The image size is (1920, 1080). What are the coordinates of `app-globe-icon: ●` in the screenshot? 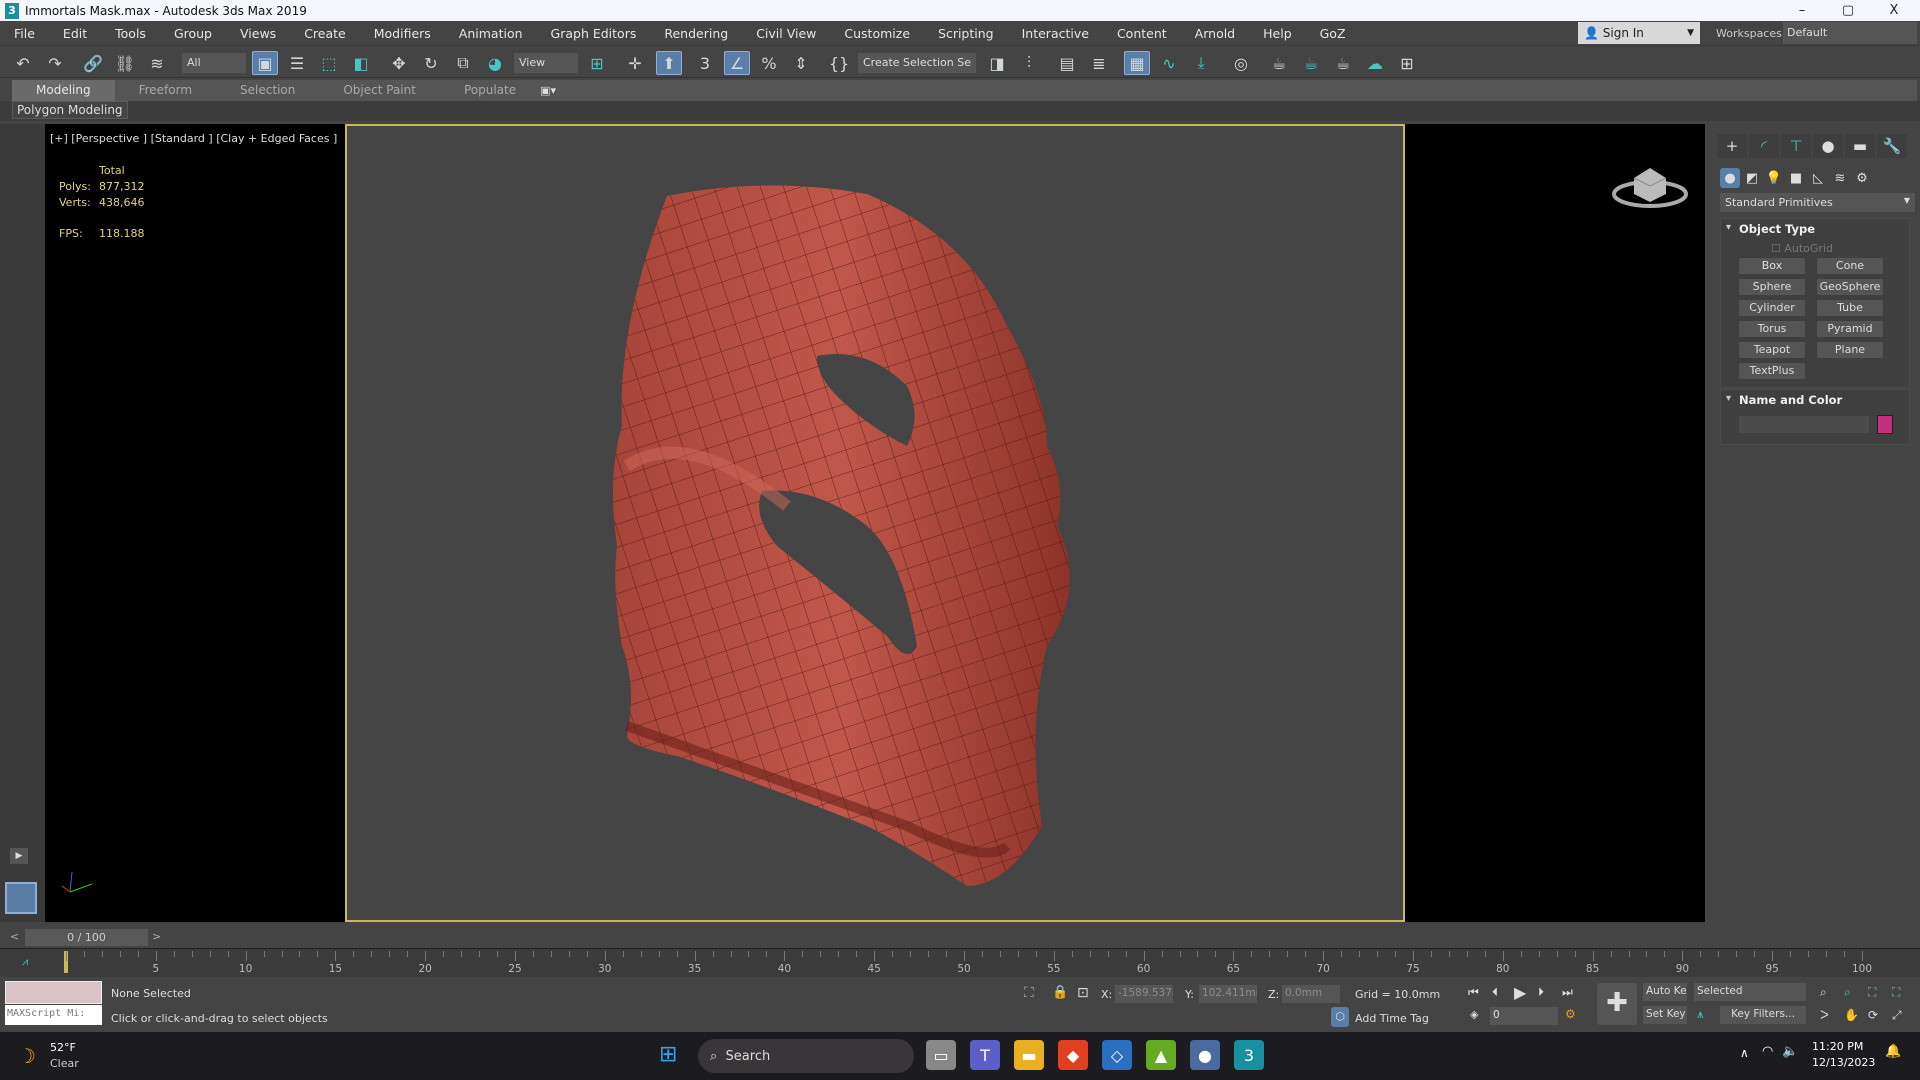 It's located at (1205, 1055).